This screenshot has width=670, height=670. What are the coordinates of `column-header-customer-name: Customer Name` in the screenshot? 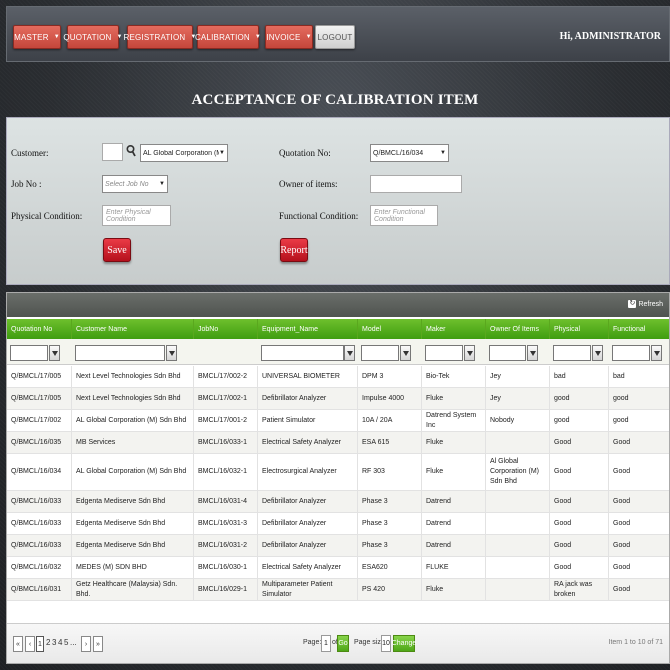 It's located at (132, 329).